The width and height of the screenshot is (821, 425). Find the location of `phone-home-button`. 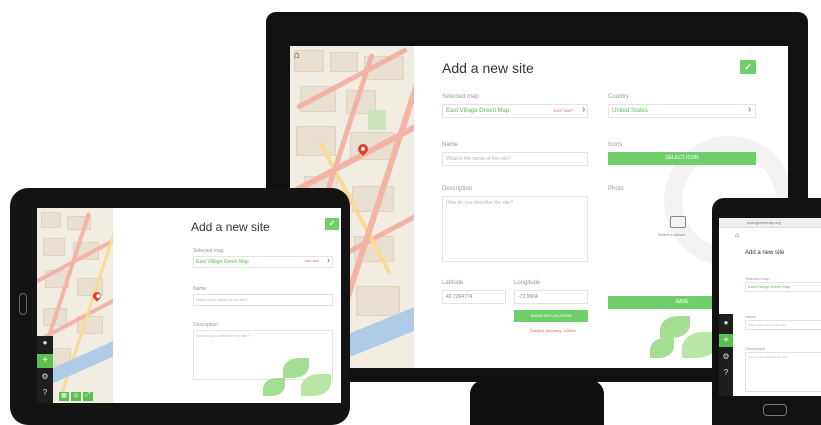

phone-home-button is located at coordinates (775, 410).